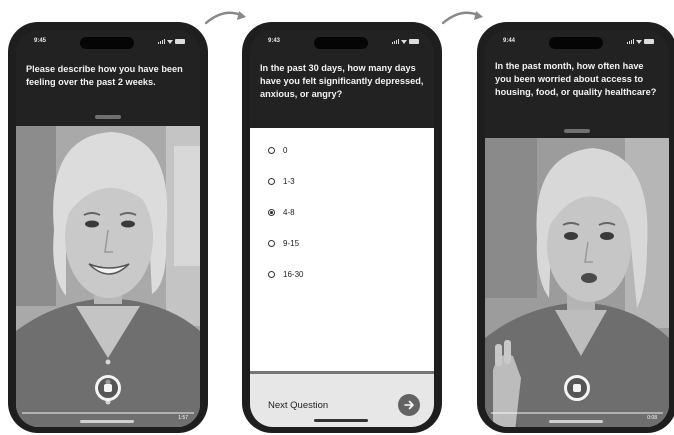 The width and height of the screenshot is (674, 435). Describe the element at coordinates (509, 41) in the screenshot. I see `status-time: 9:44` at that location.